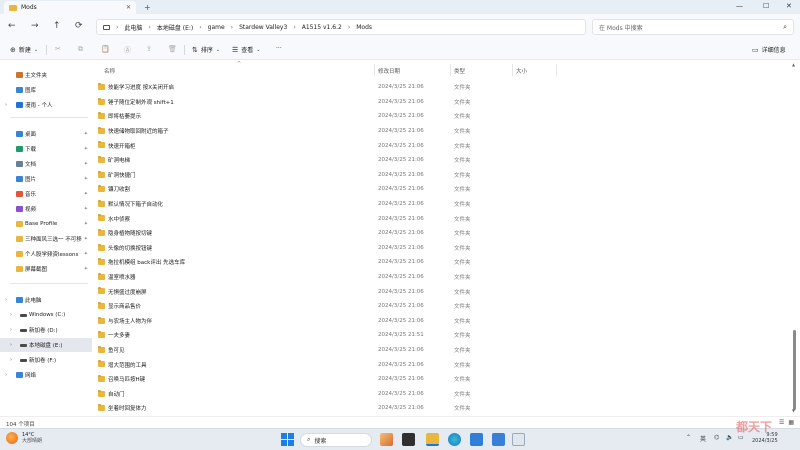 Image resolution: width=800 pixels, height=450 pixels. What do you see at coordinates (441, 291) in the screenshot?
I see `table-row: 无惧盛过度崩屏 2024/3/25 21:06 文件夹` at bounding box center [441, 291].